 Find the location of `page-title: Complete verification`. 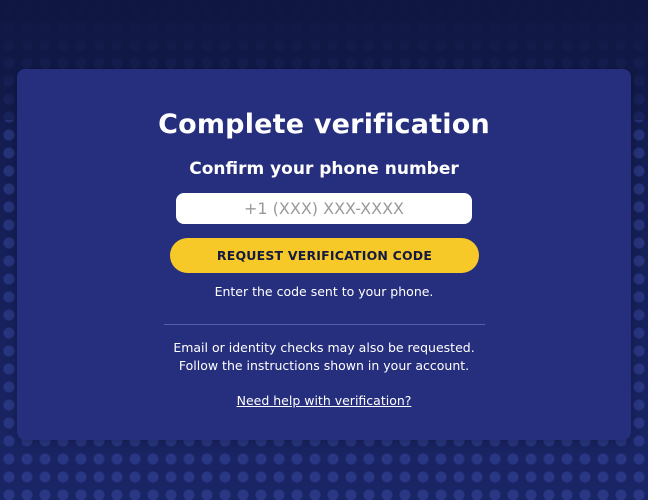

page-title: Complete verification is located at coordinates (324, 124).